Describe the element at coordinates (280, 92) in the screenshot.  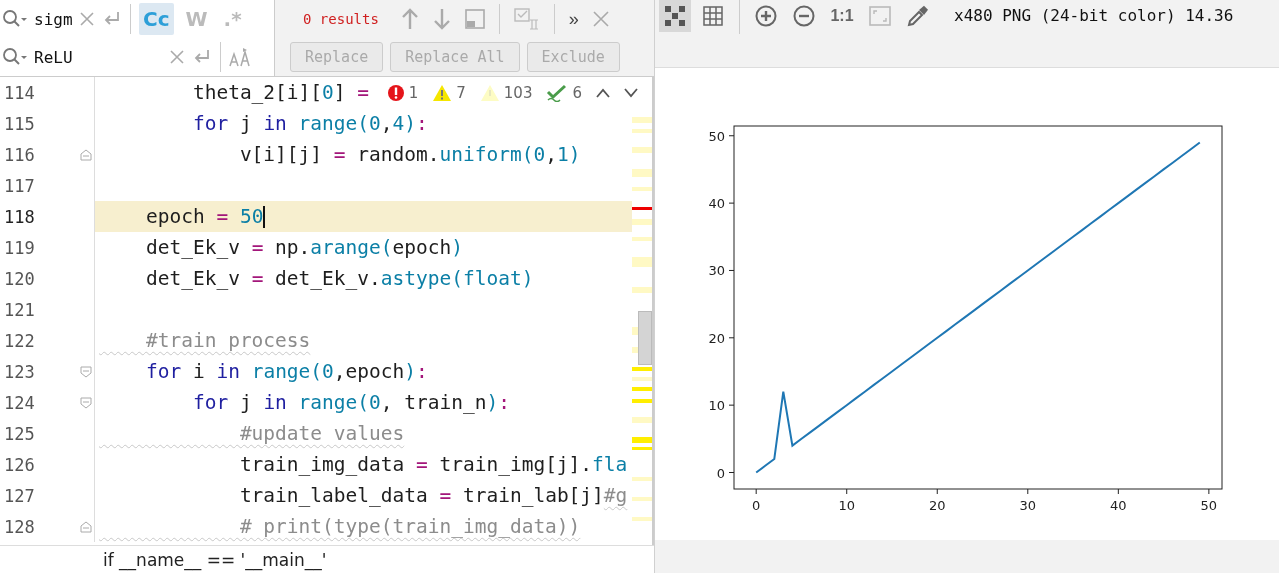
I see `code-line: theta_2[i][0] =` at that location.